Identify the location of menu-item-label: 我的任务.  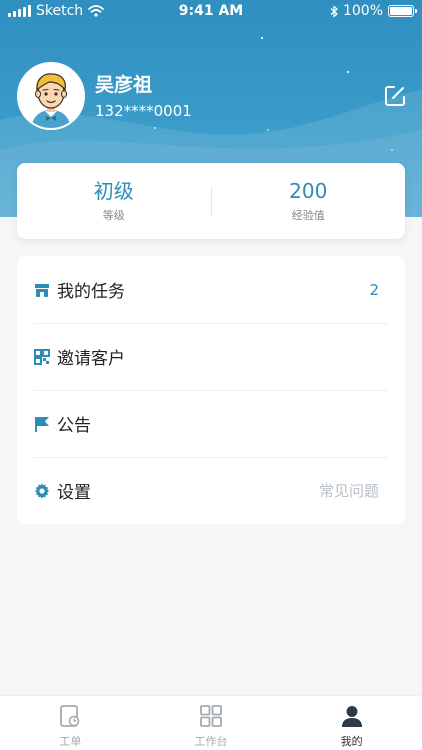
(91, 292).